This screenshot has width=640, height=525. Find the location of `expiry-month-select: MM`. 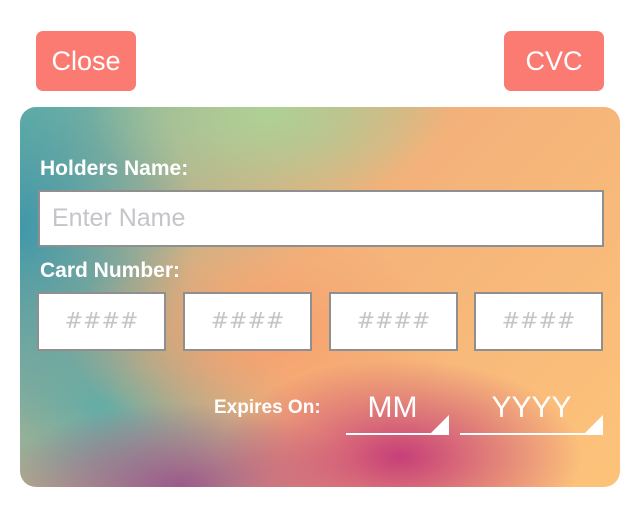

expiry-month-select: MM is located at coordinates (397, 409).